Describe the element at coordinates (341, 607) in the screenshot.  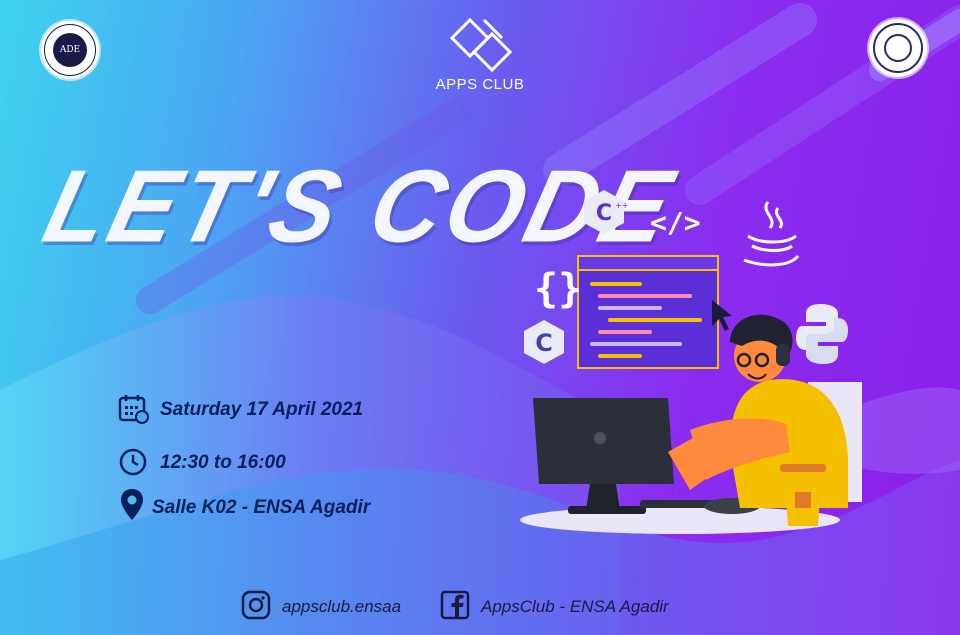
I see `instagram-handle: appsclub.ensaa` at that location.